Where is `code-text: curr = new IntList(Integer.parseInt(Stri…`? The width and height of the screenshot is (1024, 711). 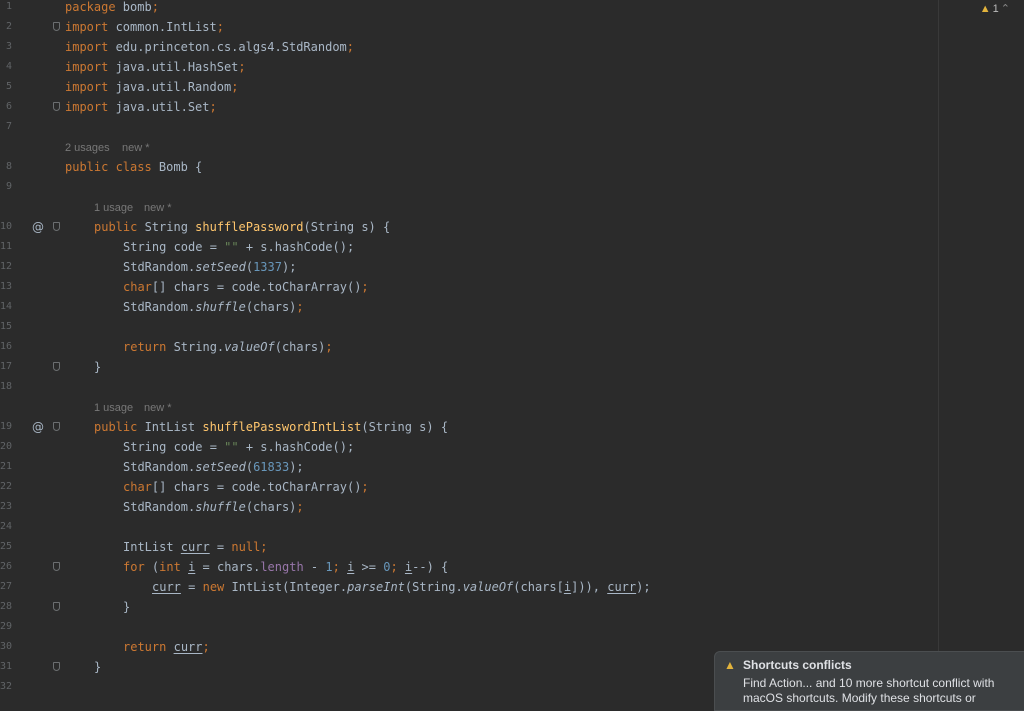 code-text: curr = new IntList(Integer.parseInt(Stri… is located at coordinates (401, 587).